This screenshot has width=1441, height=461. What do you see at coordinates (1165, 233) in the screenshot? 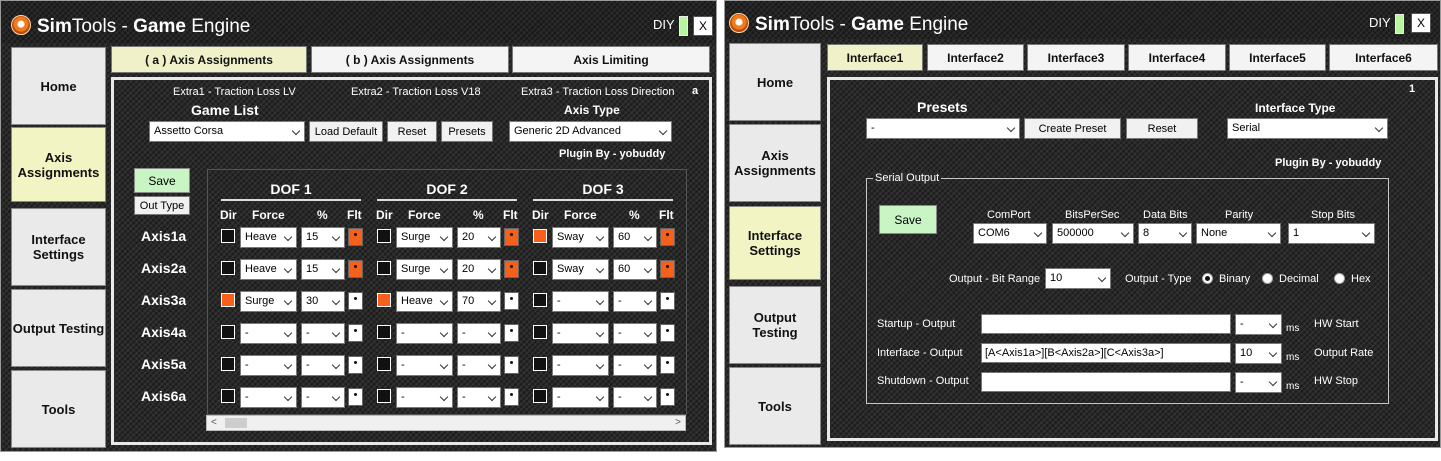
I see `databits-dropdown: 8` at bounding box center [1165, 233].